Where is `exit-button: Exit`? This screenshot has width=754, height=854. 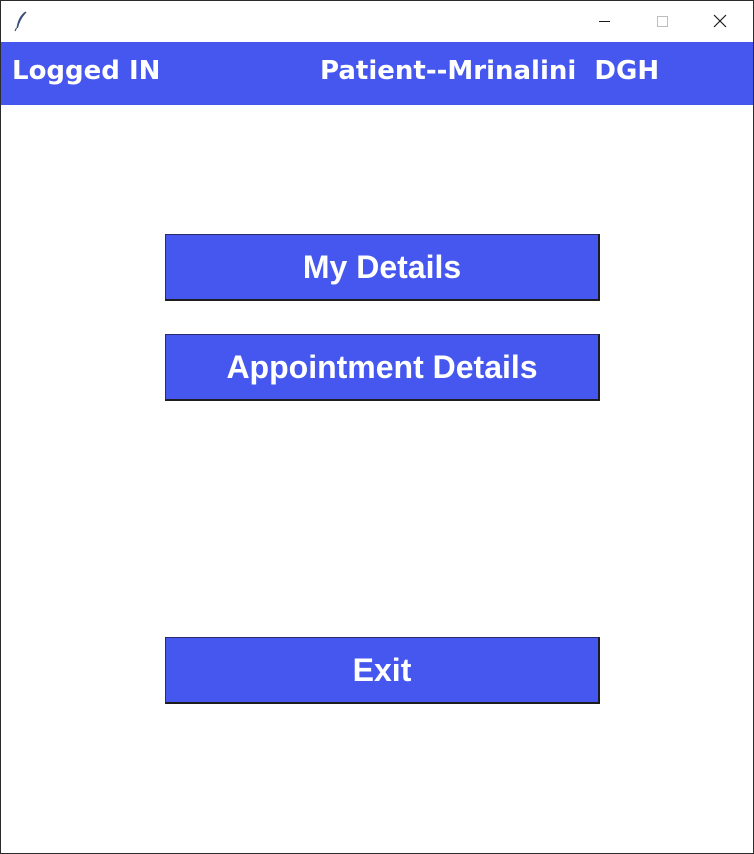 exit-button: Exit is located at coordinates (382, 670).